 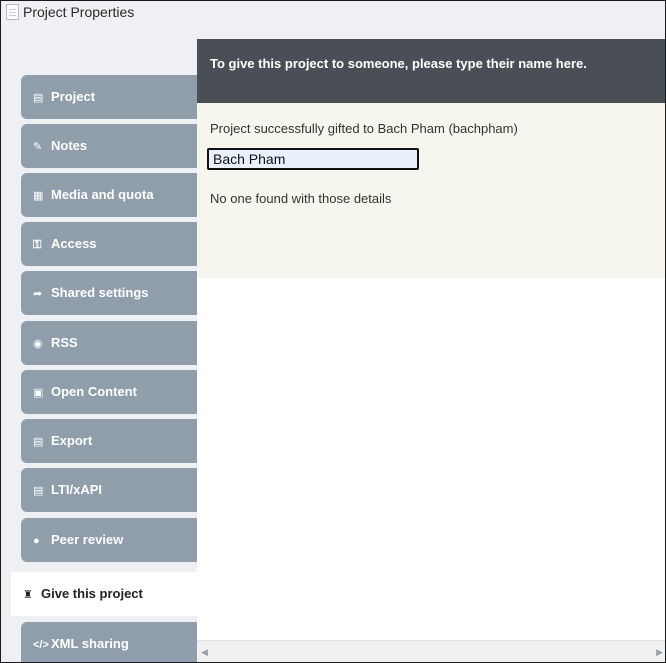 What do you see at coordinates (38, 147) in the screenshot?
I see `edit-icon: ✎` at bounding box center [38, 147].